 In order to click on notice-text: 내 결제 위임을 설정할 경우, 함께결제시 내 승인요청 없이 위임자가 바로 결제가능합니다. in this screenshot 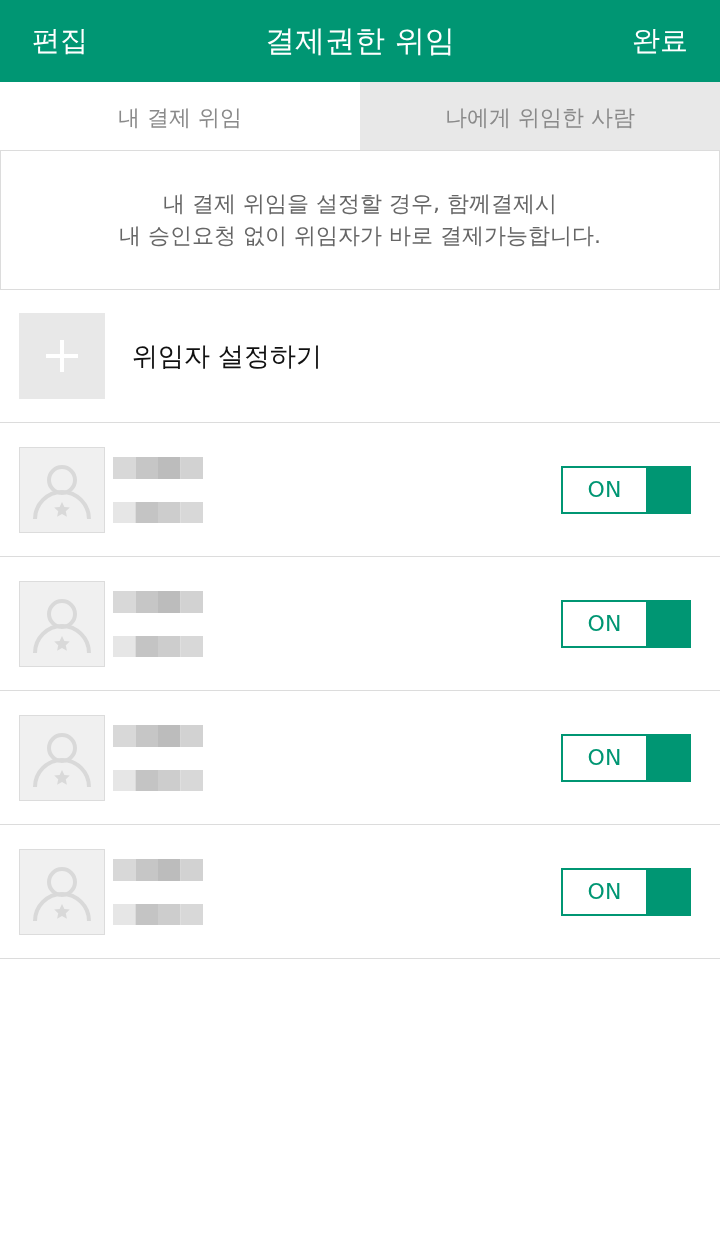, I will do `click(360, 220)`.